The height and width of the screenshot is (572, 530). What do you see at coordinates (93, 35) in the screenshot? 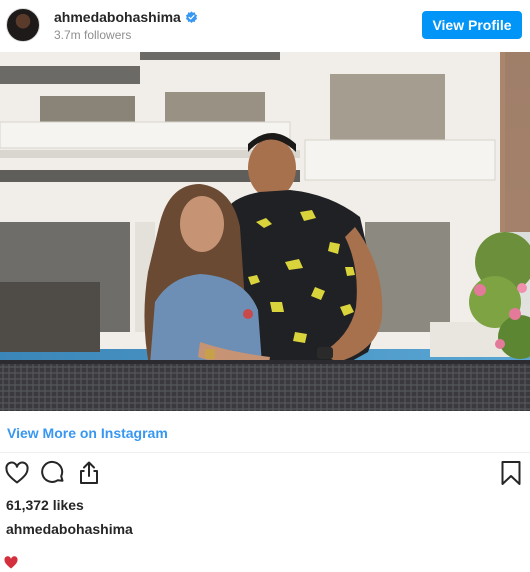
I see `follower-count: 3.7m followers` at bounding box center [93, 35].